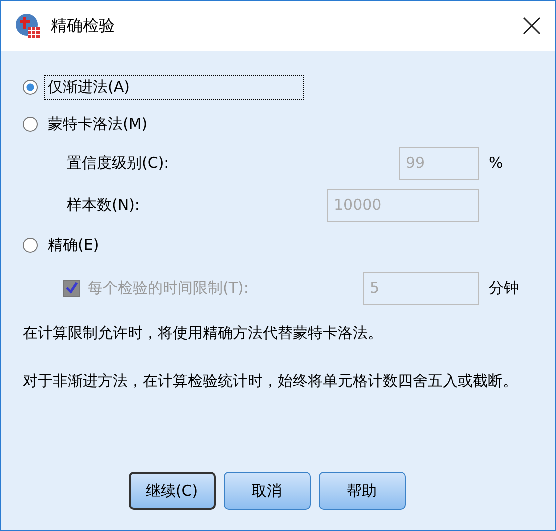  Describe the element at coordinates (172, 491) in the screenshot. I see `dialog-button: 继续(C)` at that location.